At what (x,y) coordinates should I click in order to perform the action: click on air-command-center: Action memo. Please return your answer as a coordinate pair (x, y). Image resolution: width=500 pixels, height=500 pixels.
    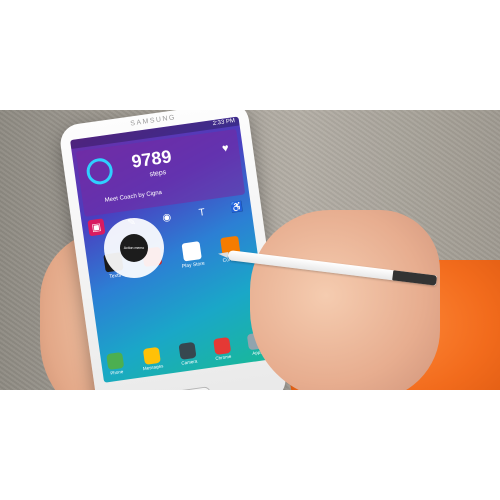
    Looking at the image, I should click on (134, 248).